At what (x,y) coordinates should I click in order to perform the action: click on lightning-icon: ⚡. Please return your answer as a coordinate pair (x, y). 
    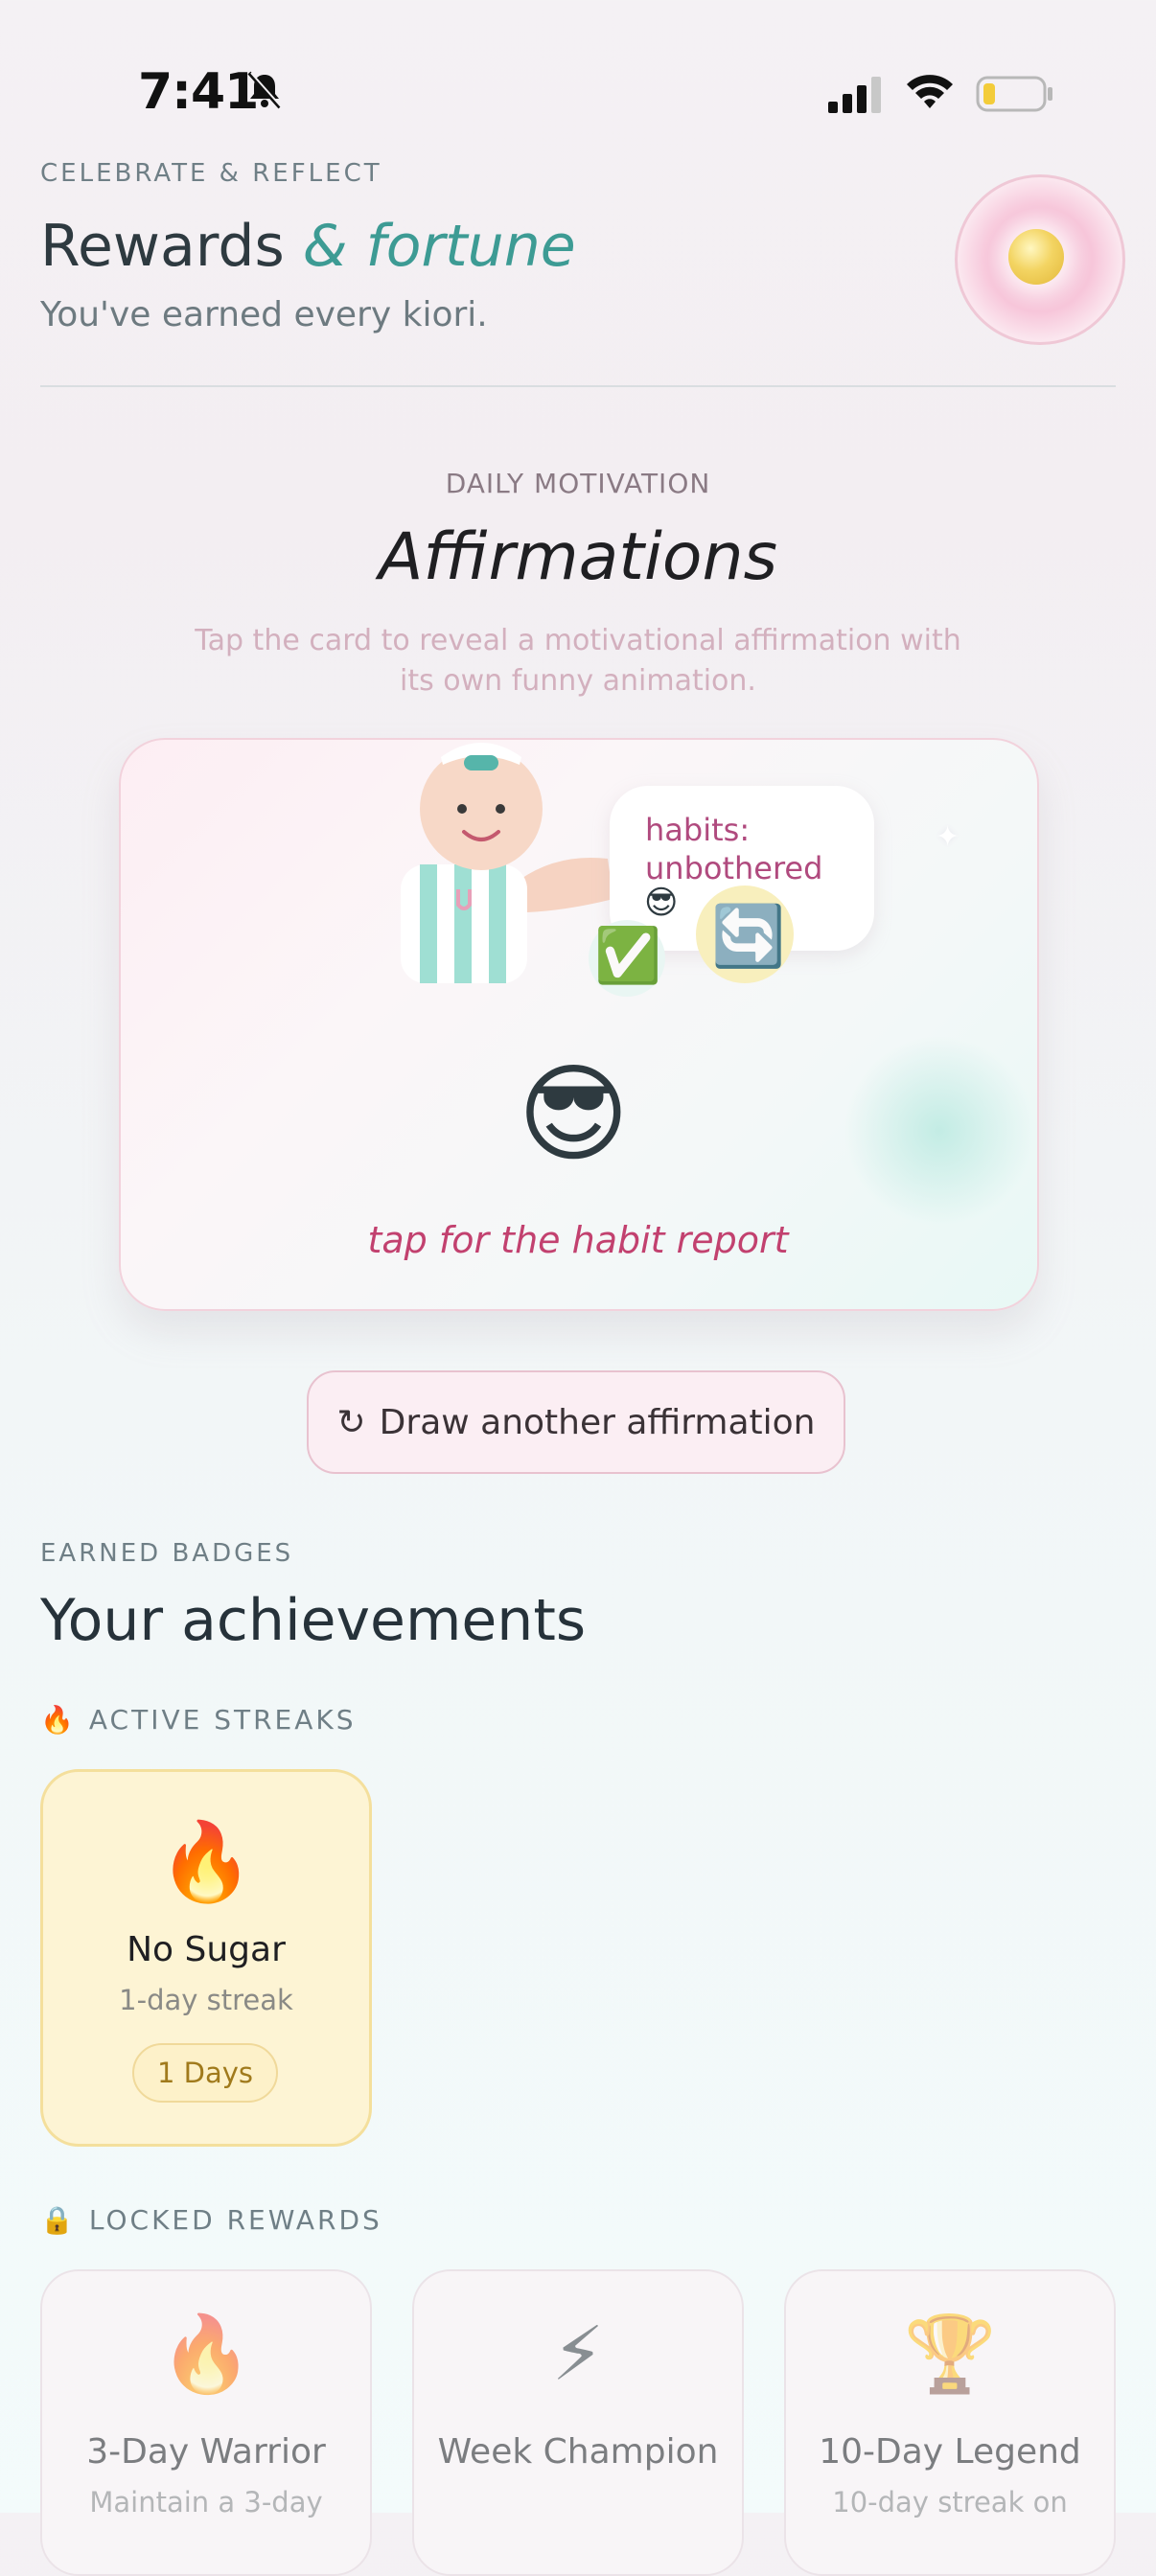
    Looking at the image, I should click on (578, 2355).